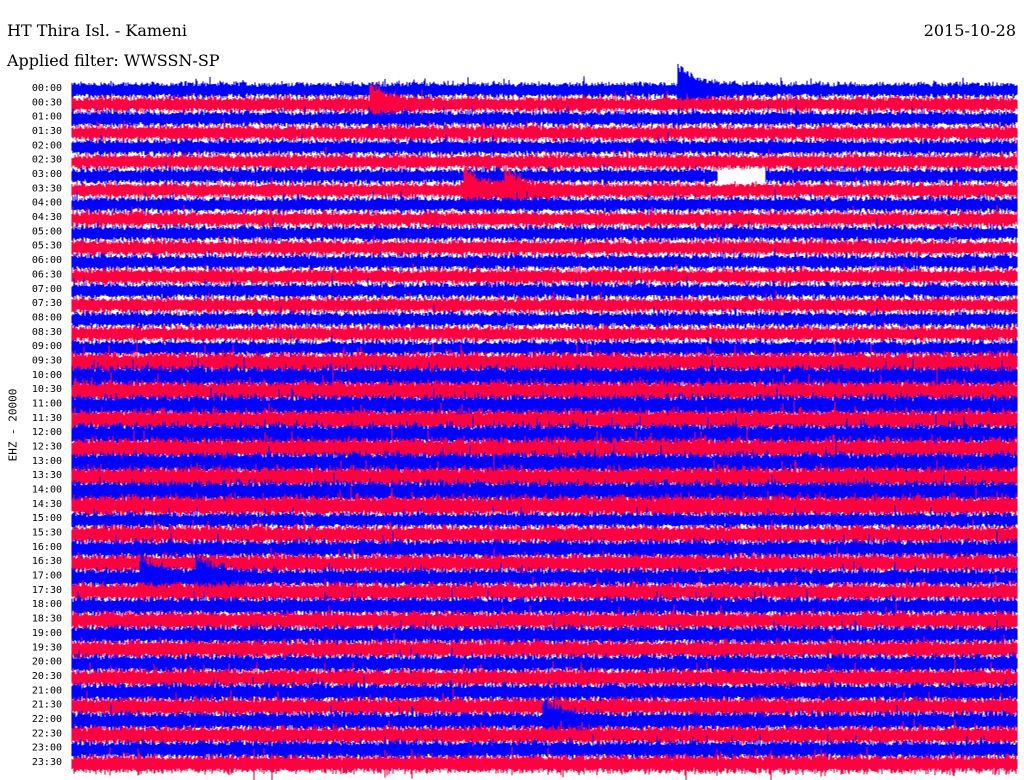 The height and width of the screenshot is (780, 1024). I want to click on row-time-label: 19:30, so click(47, 647).